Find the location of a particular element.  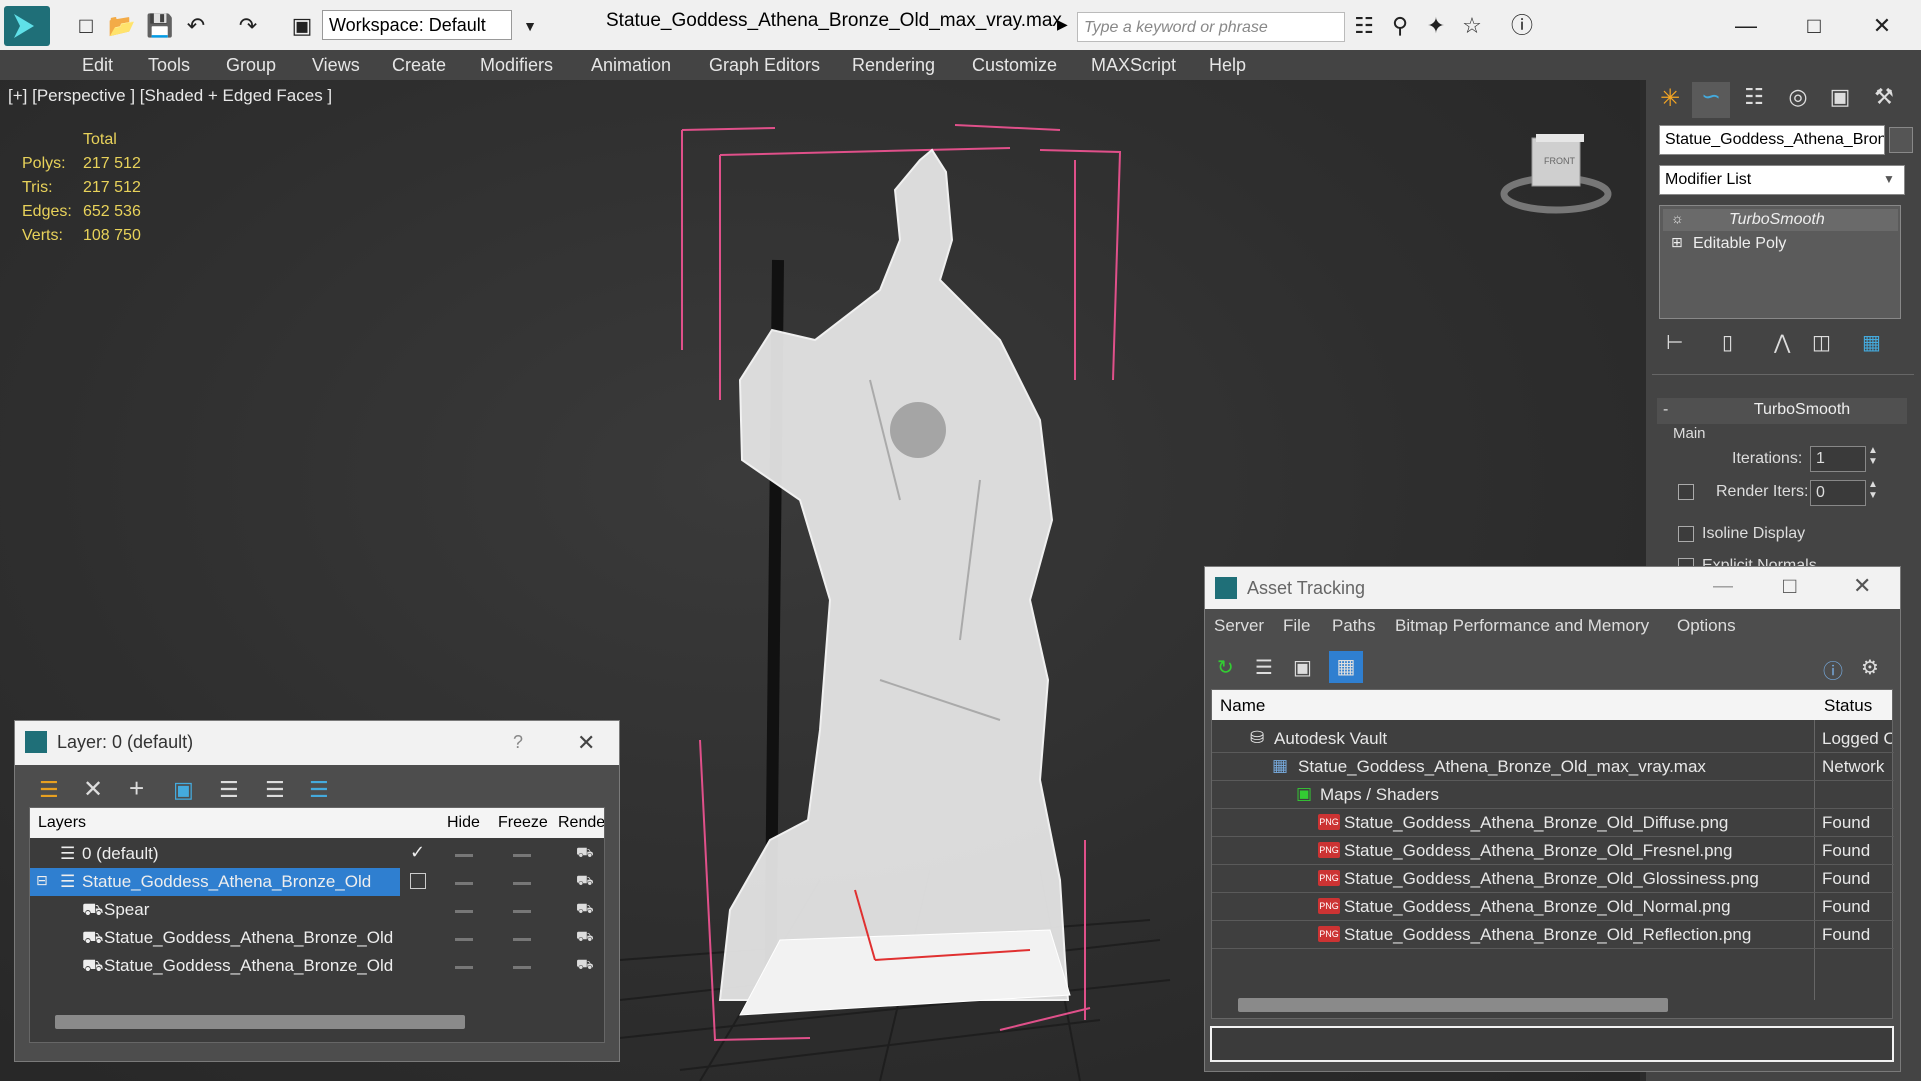

column-header-freeze: Freeze is located at coordinates (523, 823).